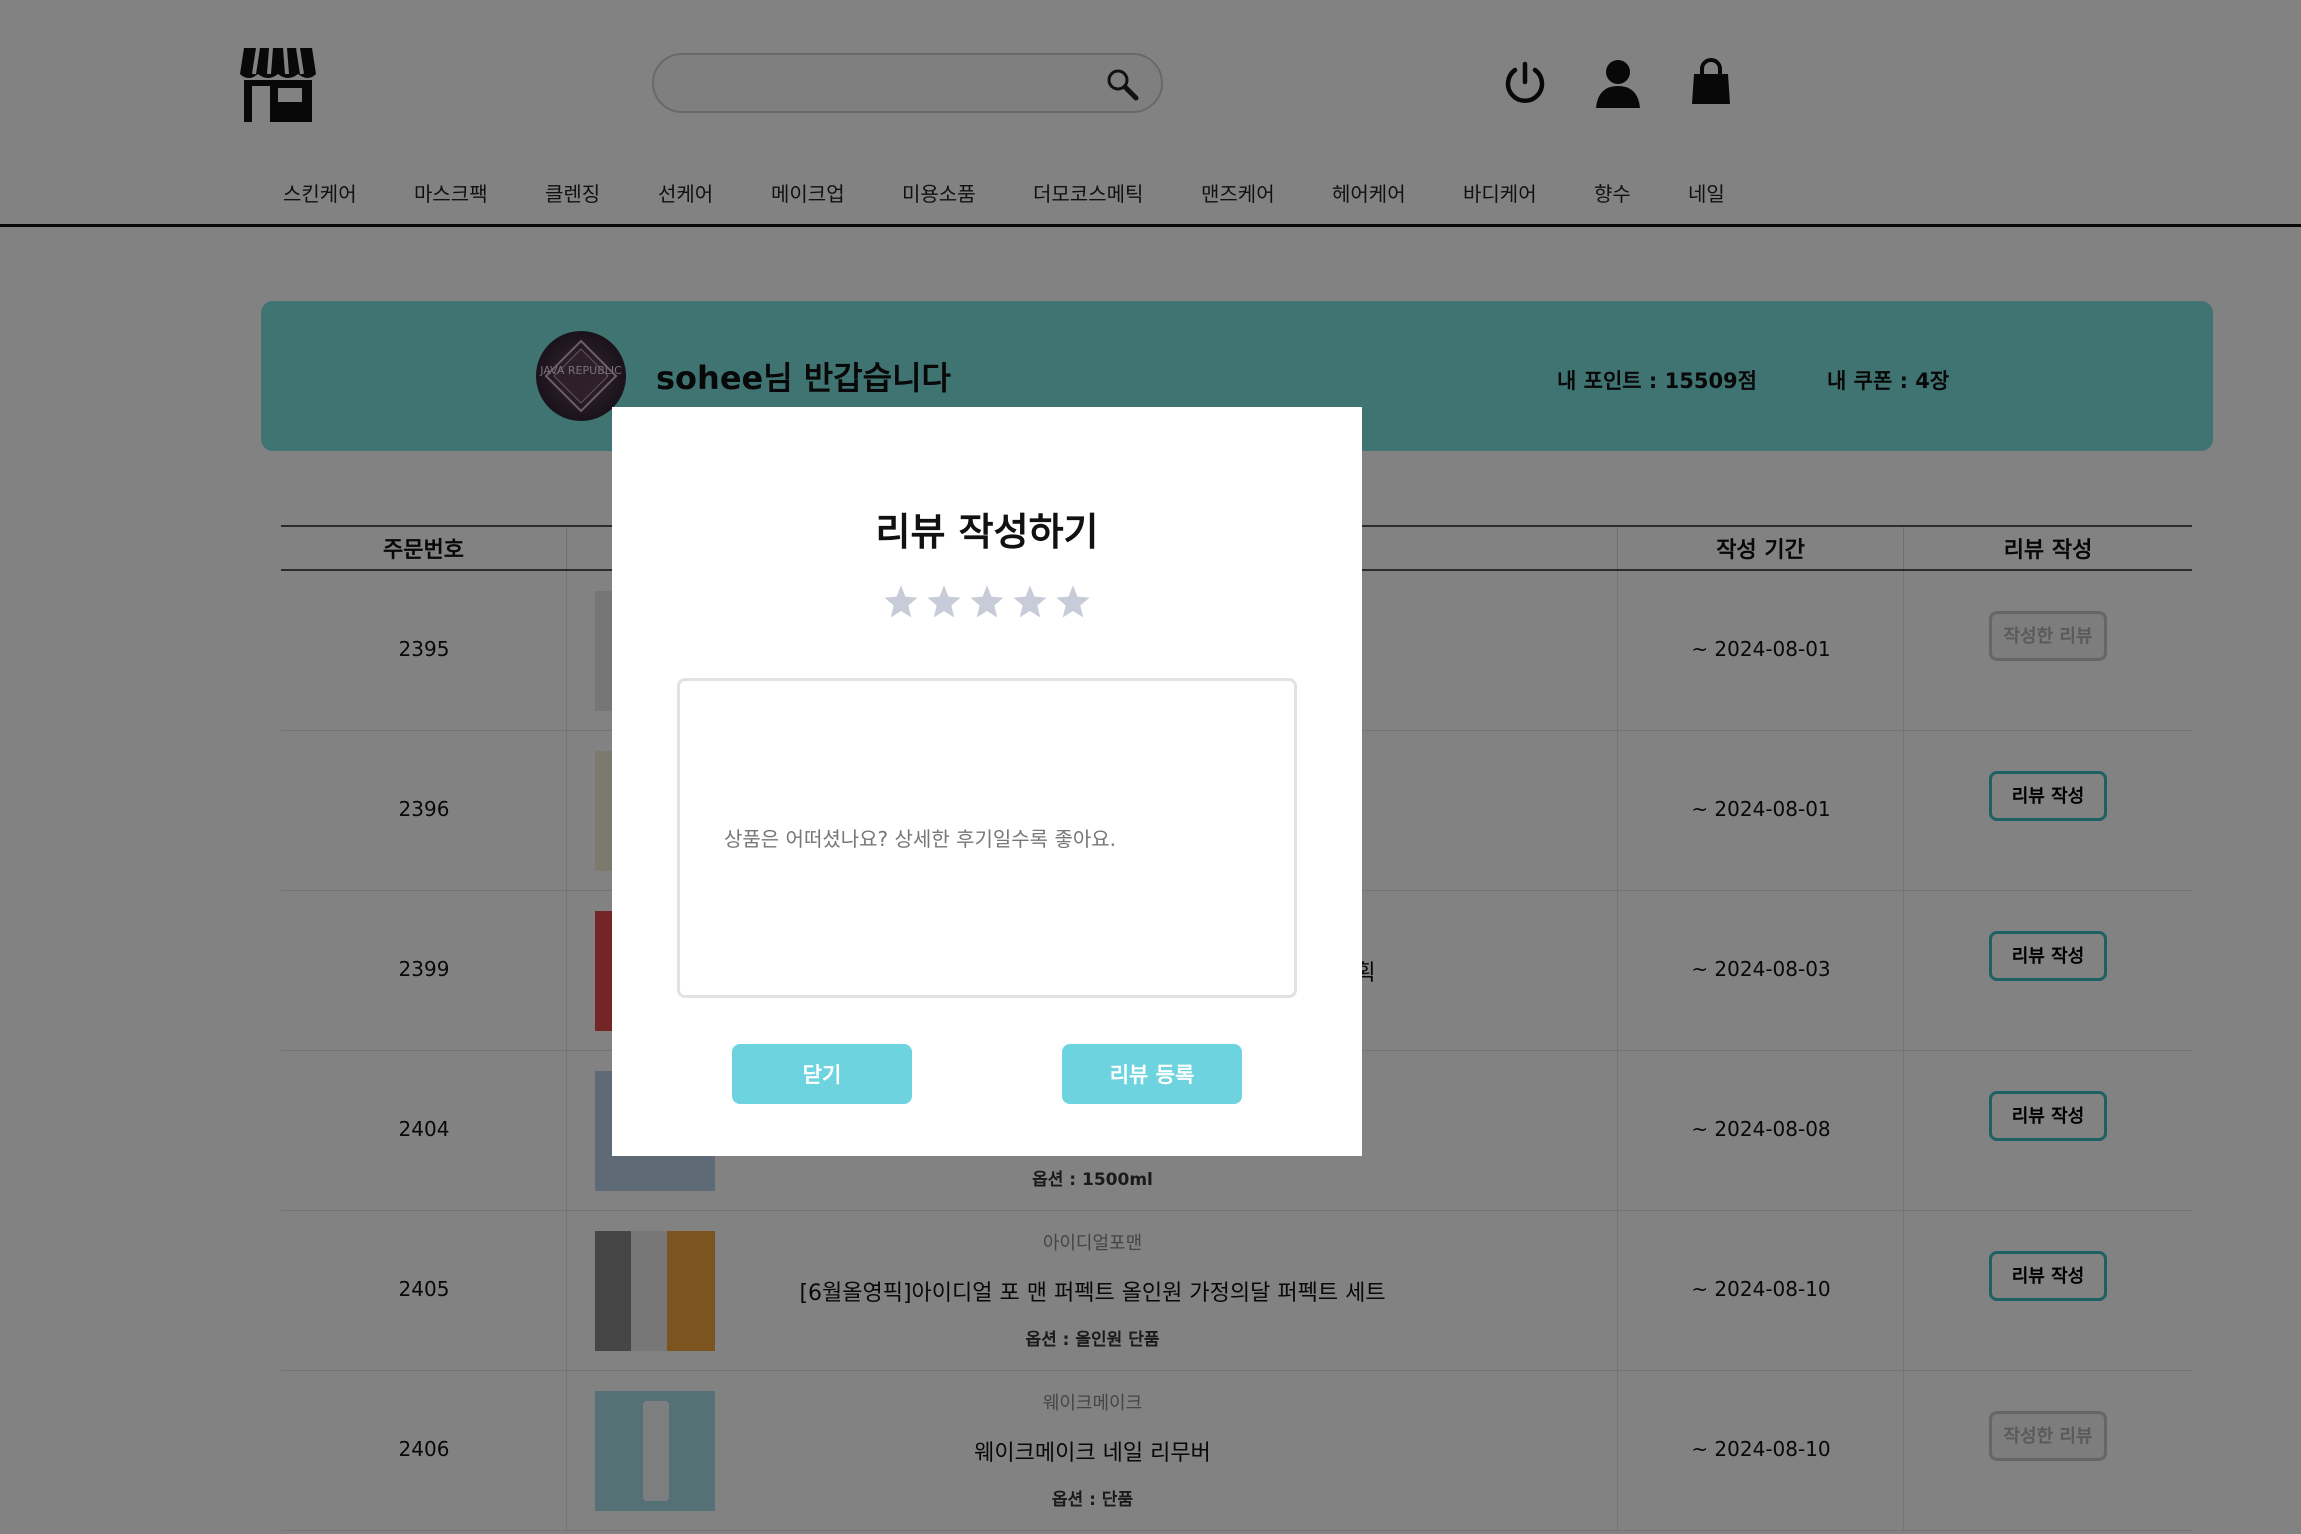 The width and height of the screenshot is (2301, 1534). Describe the element at coordinates (1152, 1074) in the screenshot. I see `submit-review-button: 리뷰 등록` at that location.